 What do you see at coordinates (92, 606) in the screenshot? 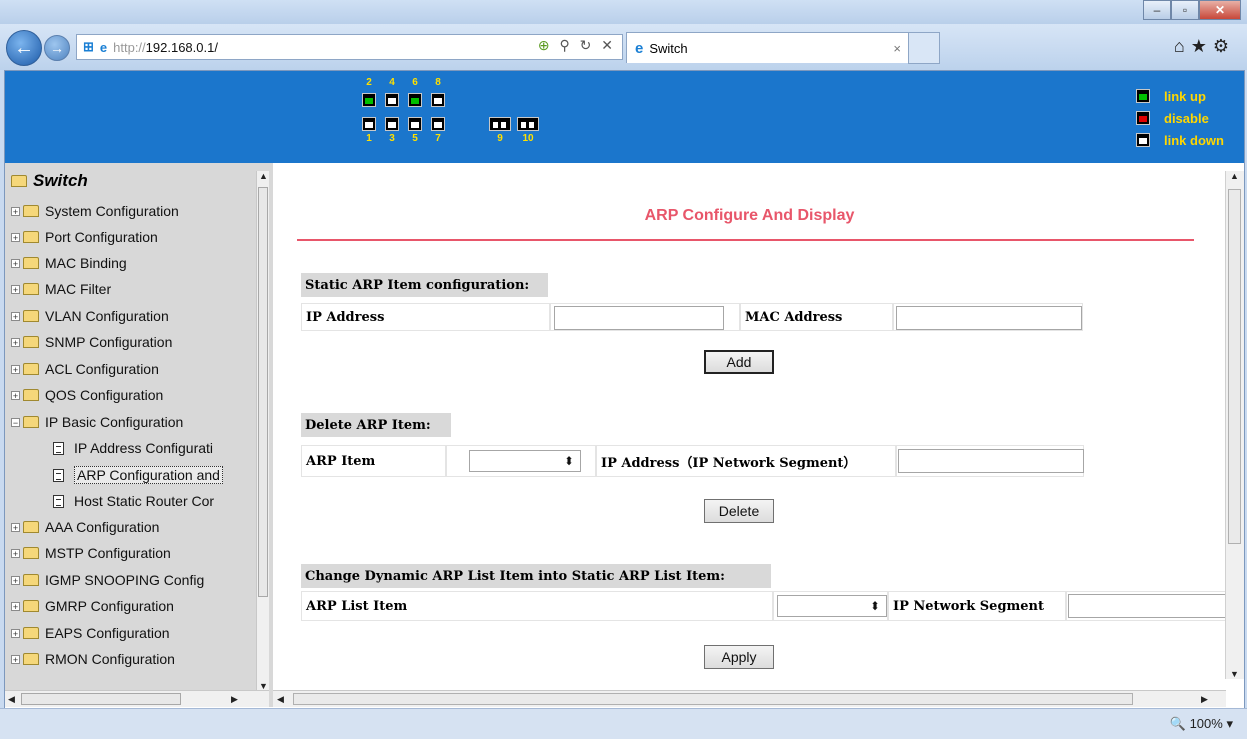
I see `tree-item-gmrp-configuration: + GMRP Configuration` at bounding box center [92, 606].